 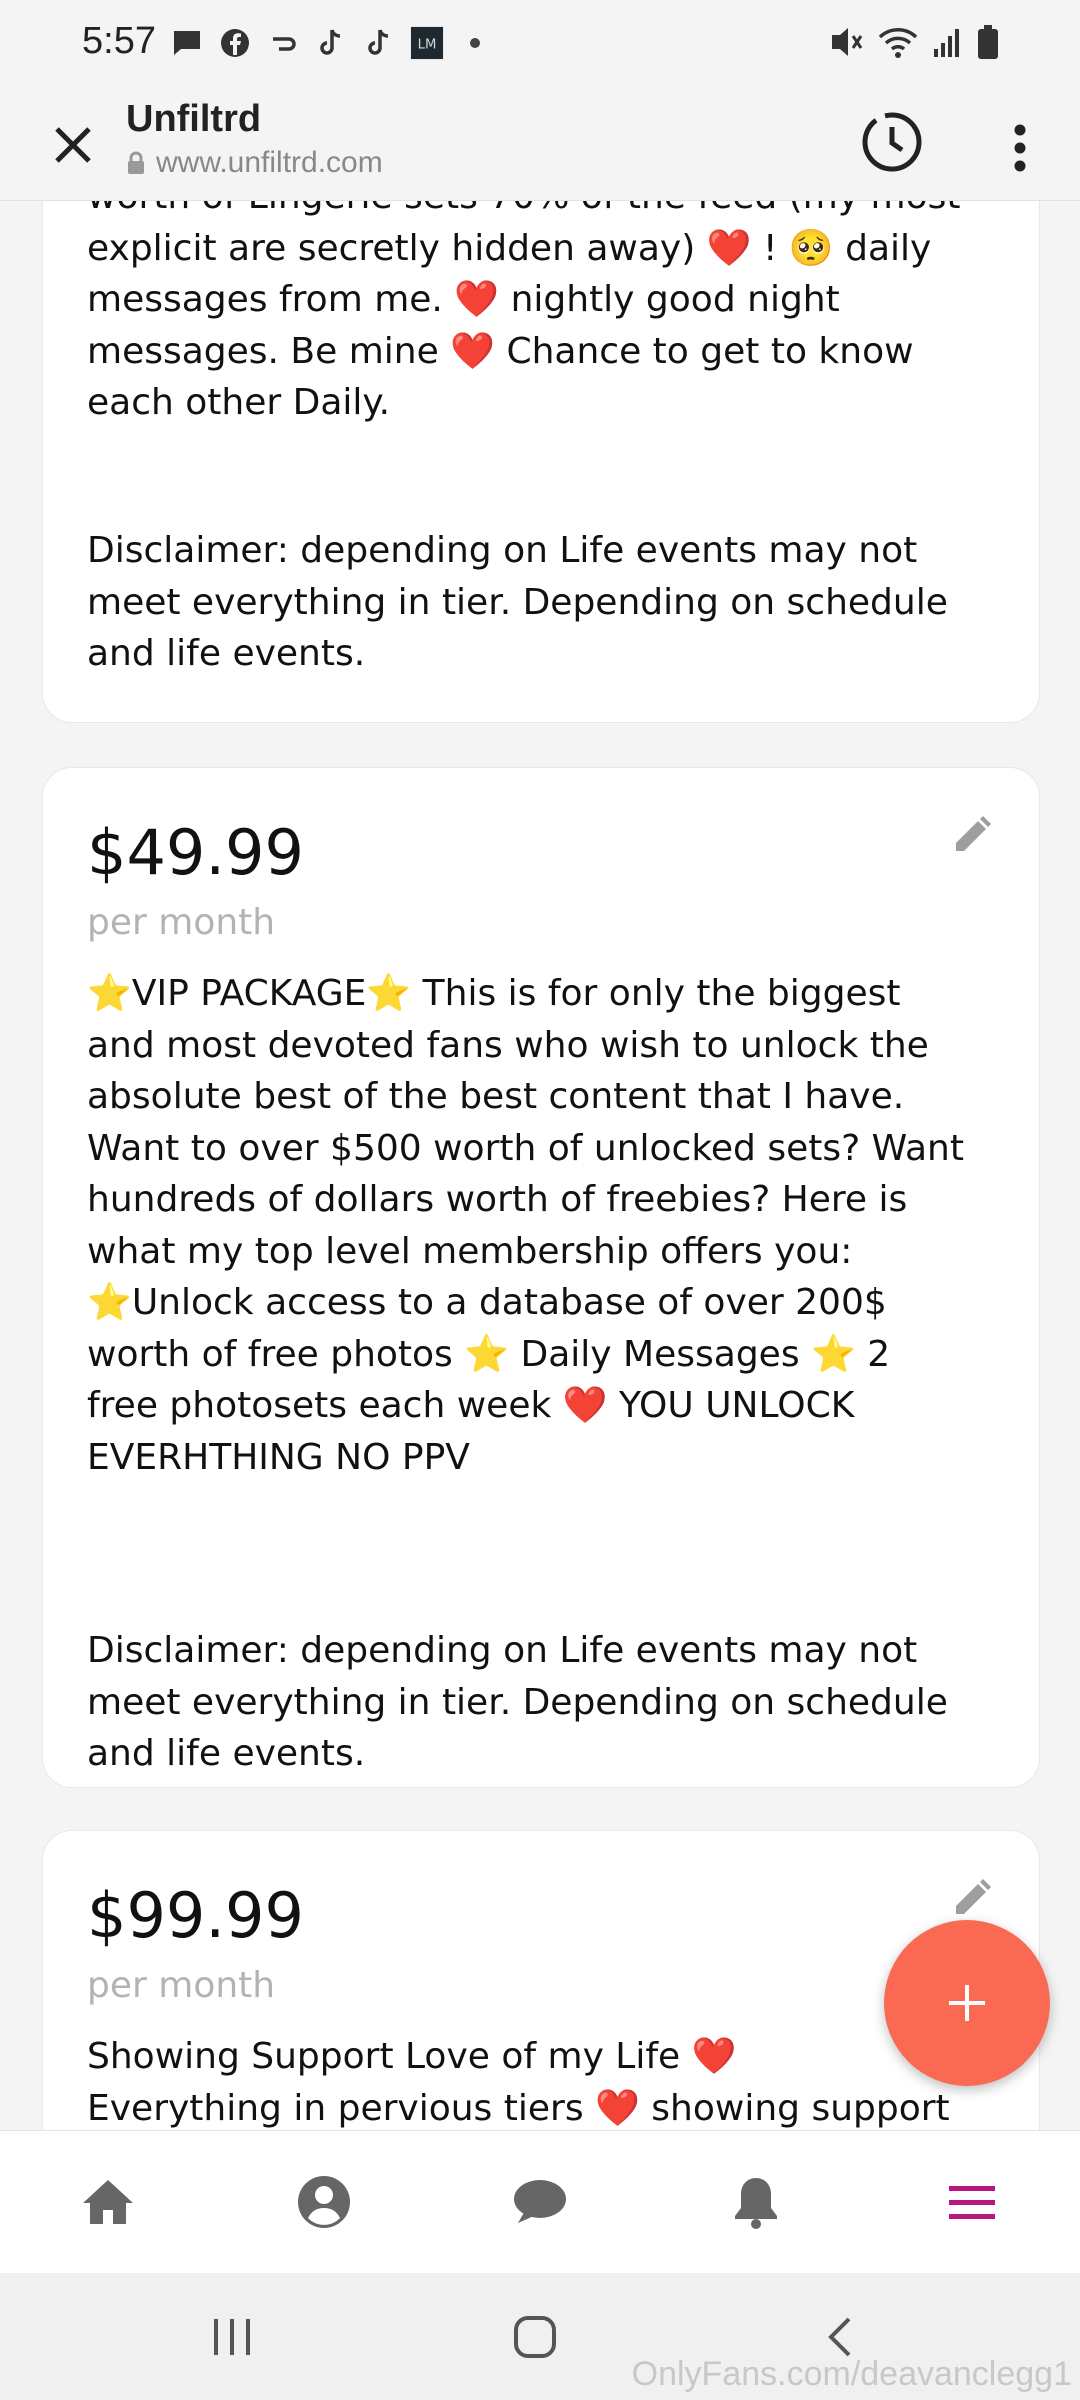 I want to click on close-button, so click(x=73, y=145).